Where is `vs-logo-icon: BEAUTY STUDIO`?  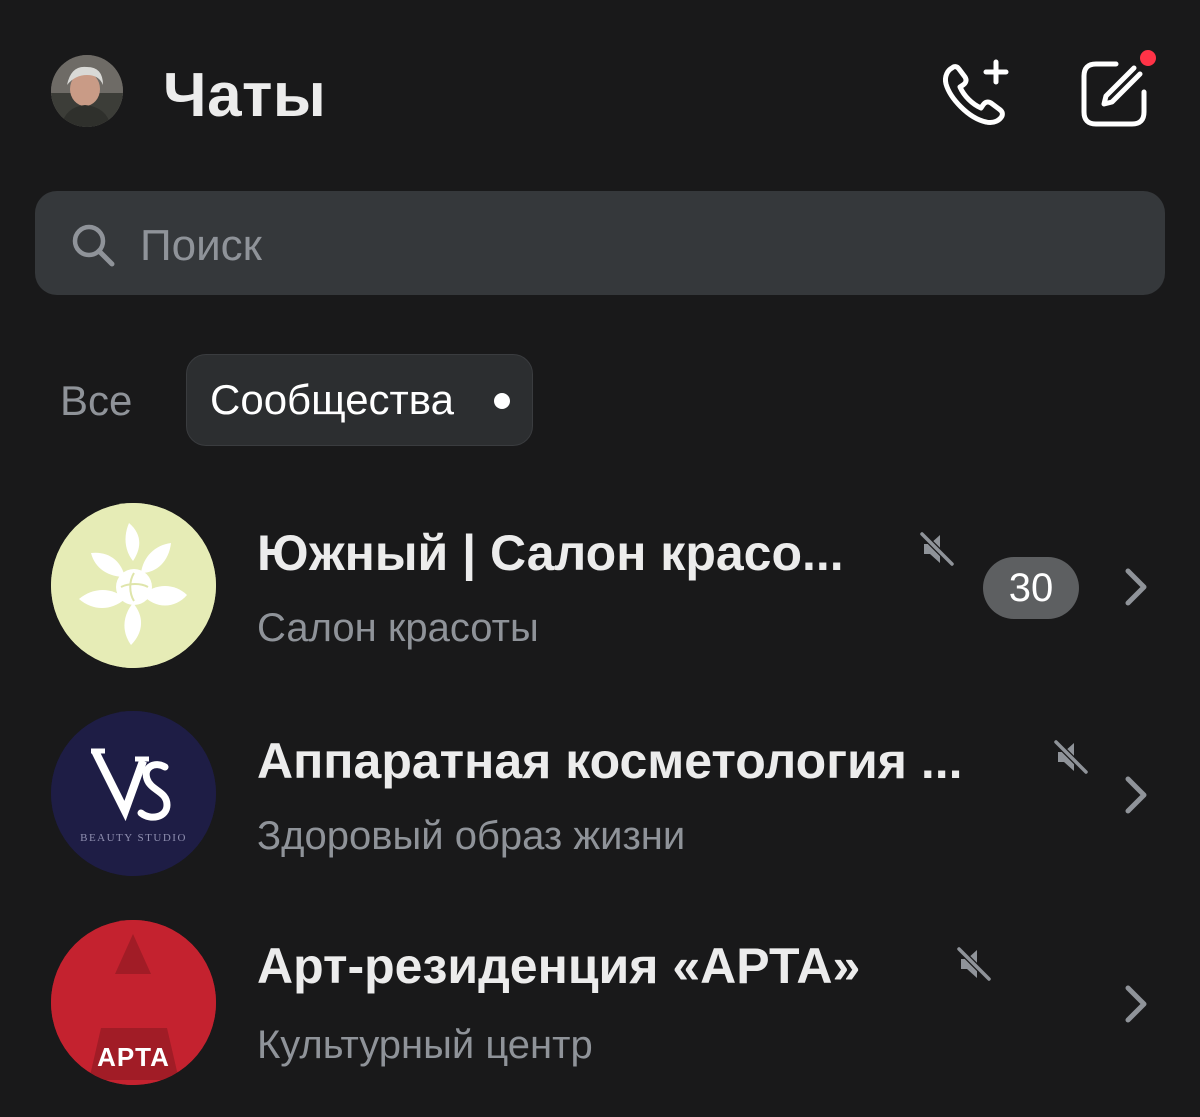
vs-logo-icon: BEAUTY STUDIO is located at coordinates (133, 793).